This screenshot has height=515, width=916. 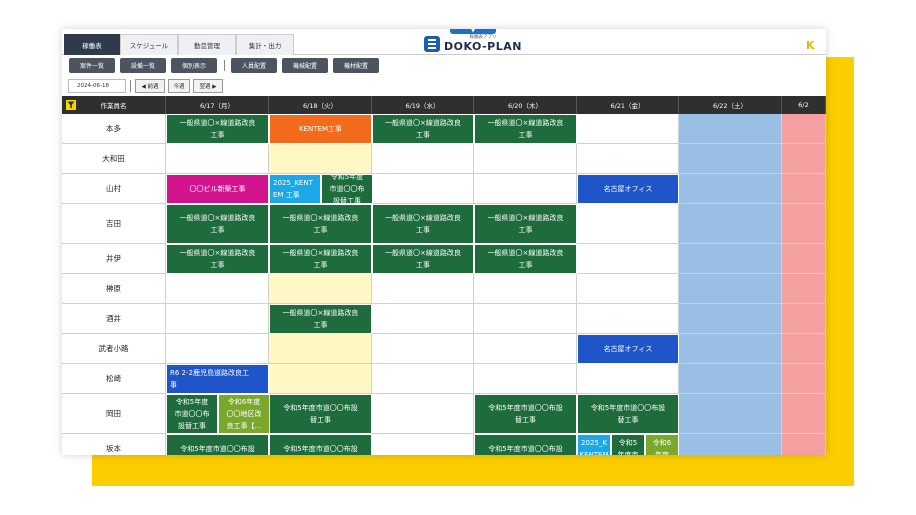 I want to click on event-block: 令和6 年度, so click(x=662, y=444).